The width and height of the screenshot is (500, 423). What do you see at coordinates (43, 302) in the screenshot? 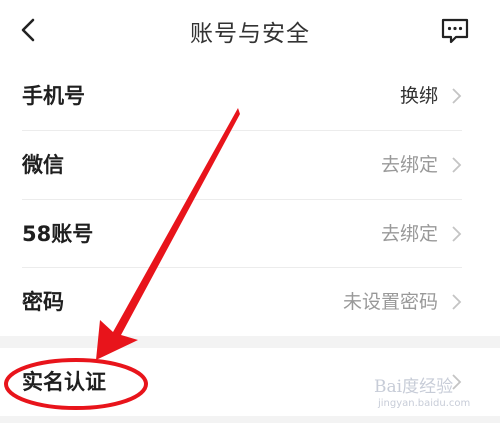
I see `row-label: 密码` at bounding box center [43, 302].